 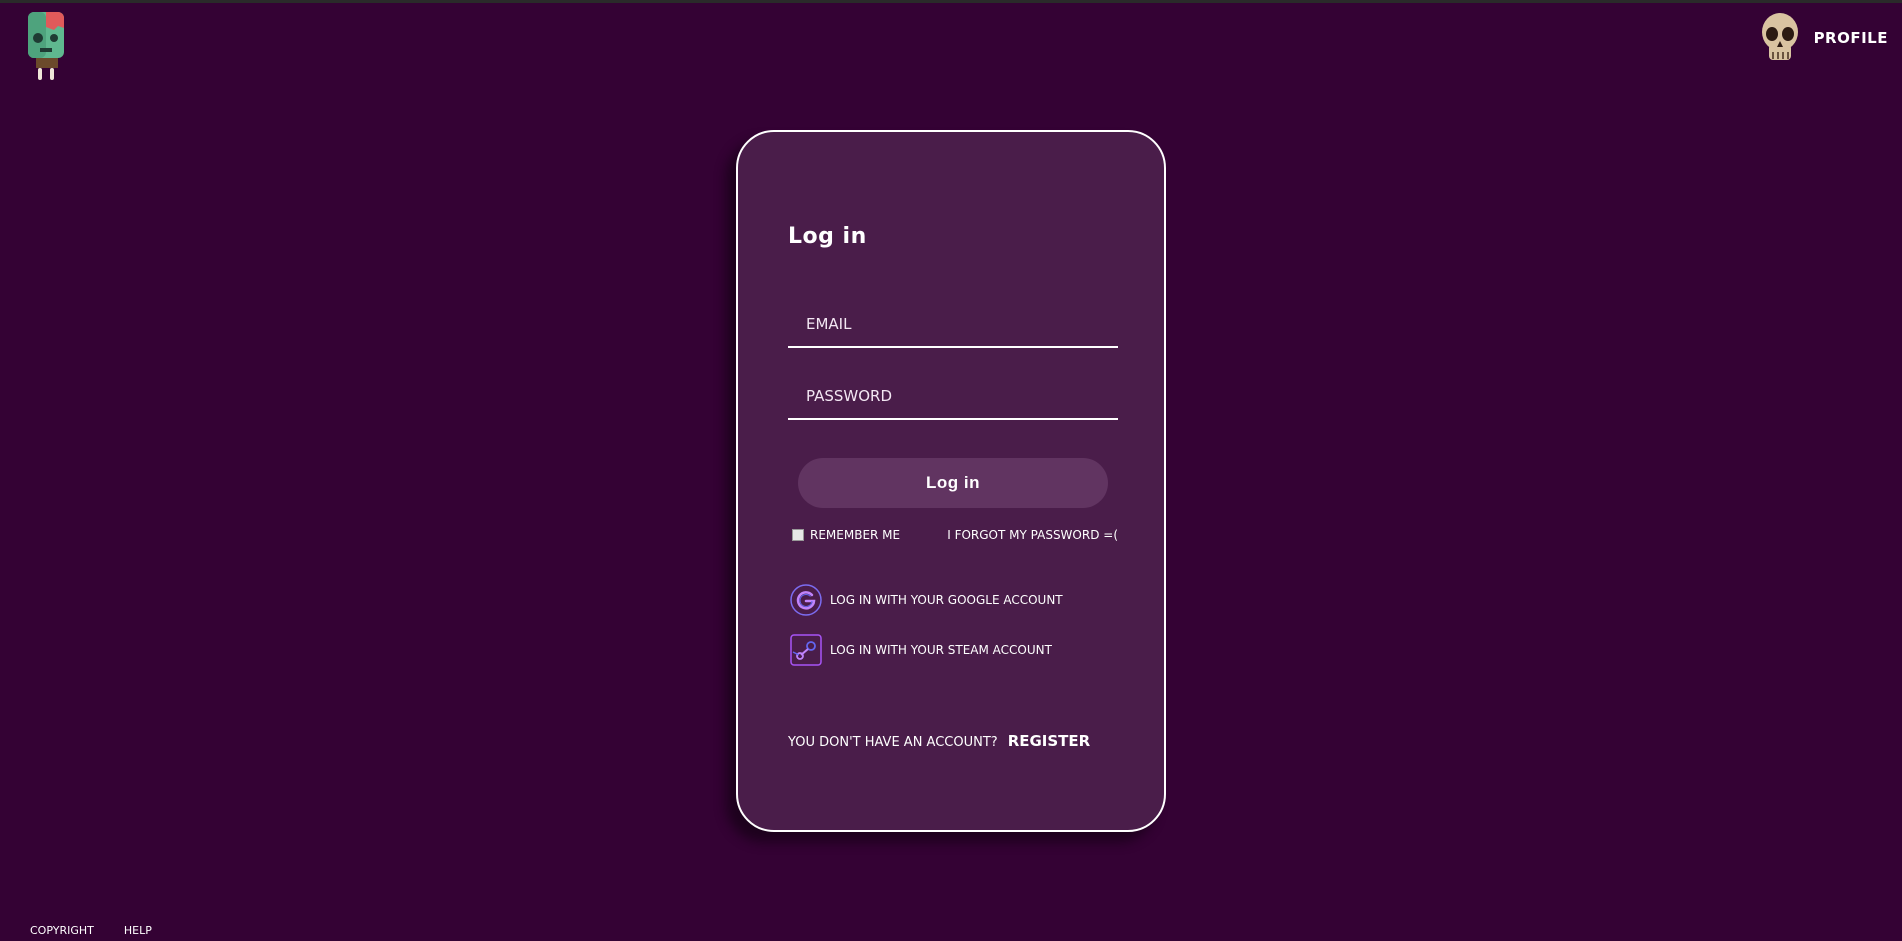 I want to click on steam-login-label: Log in with your Steam account, so click(x=941, y=650).